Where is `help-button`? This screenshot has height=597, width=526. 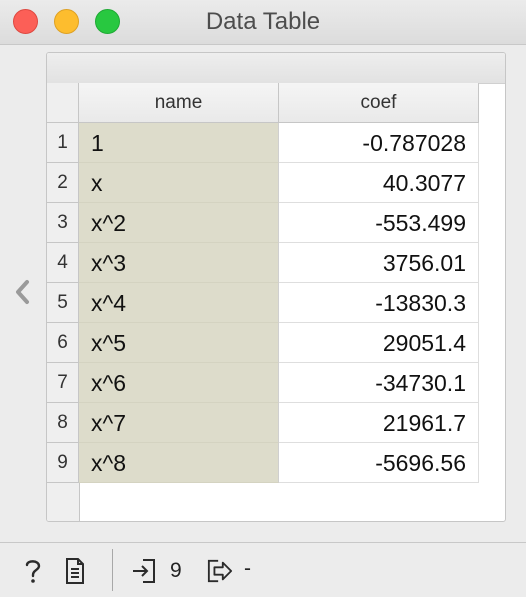 help-button is located at coordinates (33, 571).